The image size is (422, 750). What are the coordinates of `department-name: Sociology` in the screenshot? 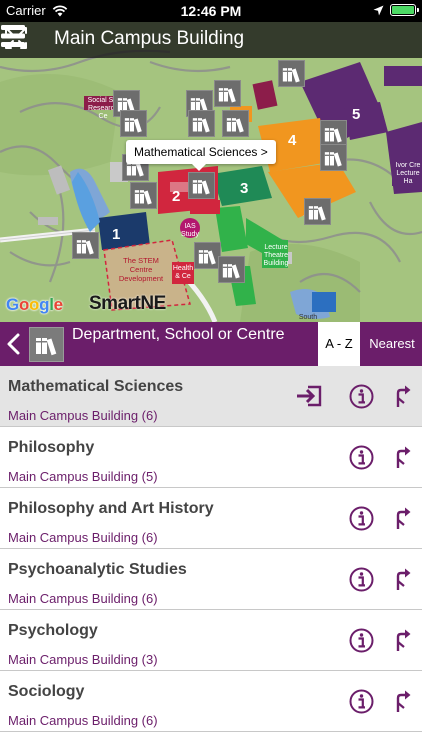 It's located at (46, 691).